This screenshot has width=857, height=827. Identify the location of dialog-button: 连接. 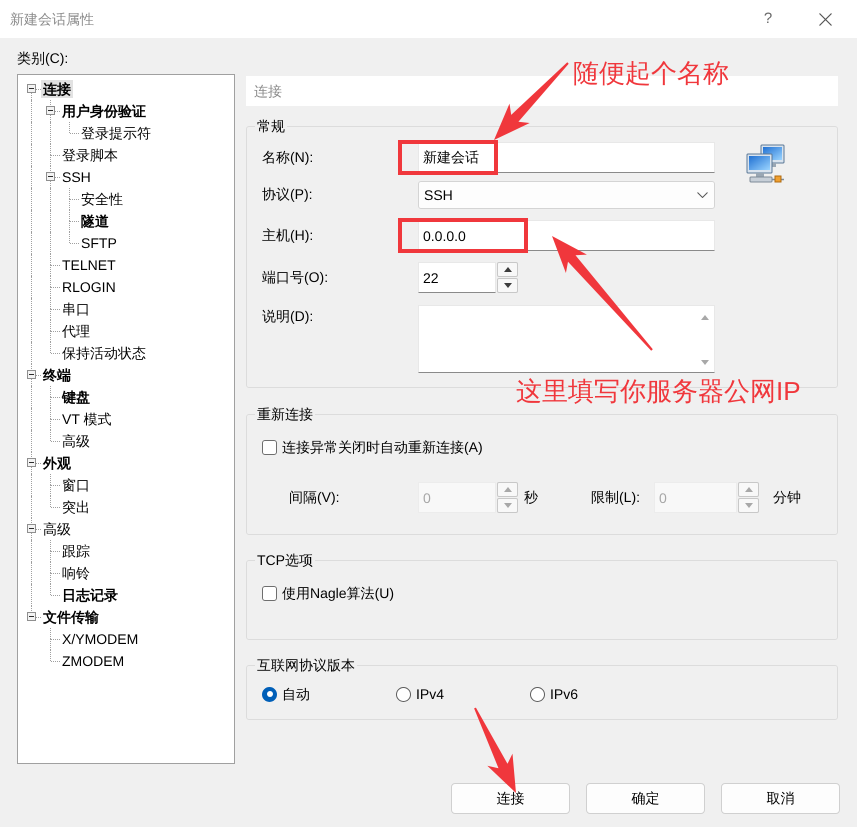
(510, 798).